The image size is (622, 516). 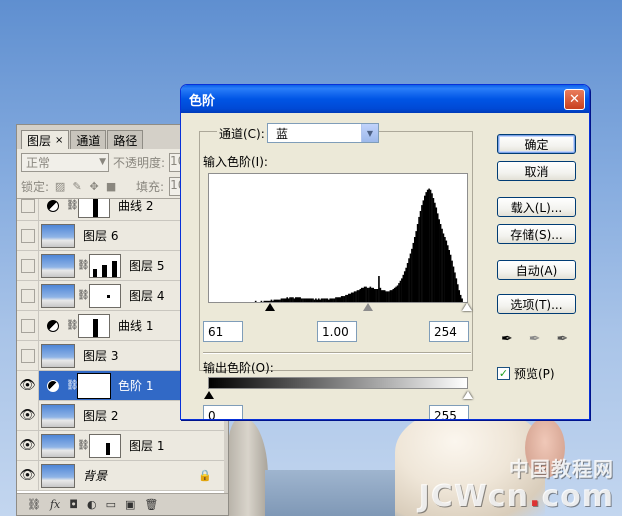 What do you see at coordinates (55, 504) in the screenshot?
I see `fx-icon: fx` at bounding box center [55, 504].